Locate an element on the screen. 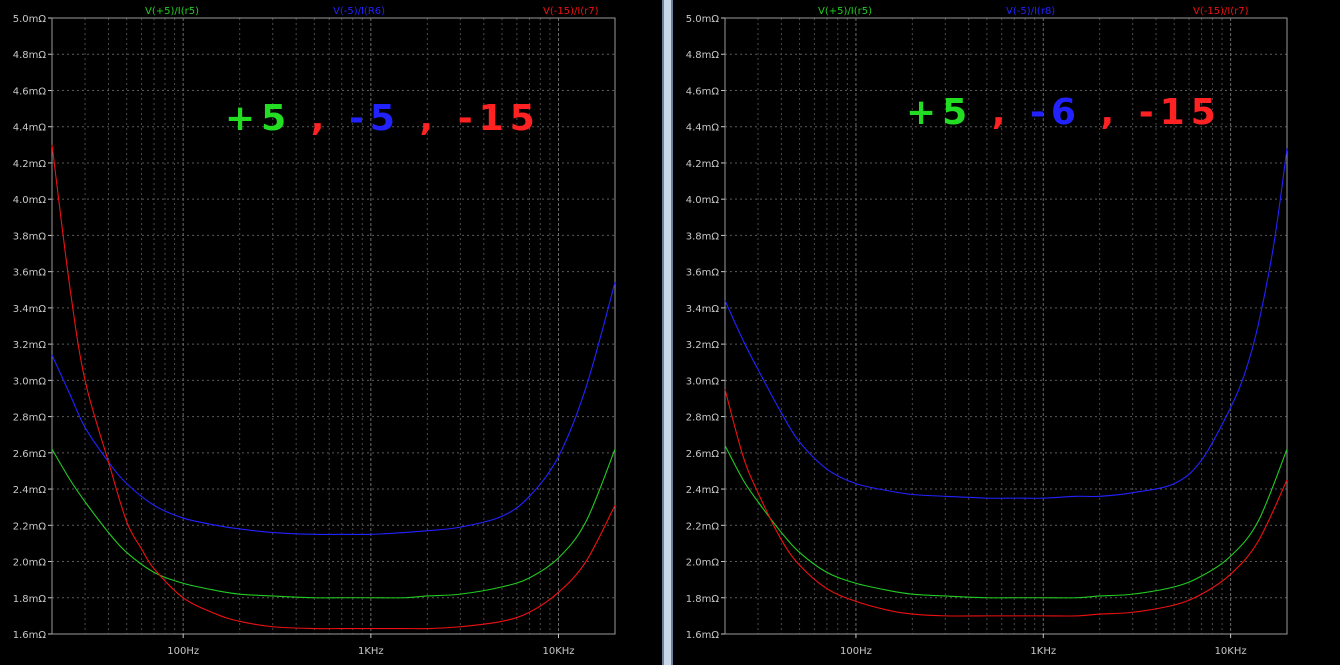 This screenshot has width=1340, height=665. voltage-annotation: +5 , -5 , -15 is located at coordinates (383, 118).